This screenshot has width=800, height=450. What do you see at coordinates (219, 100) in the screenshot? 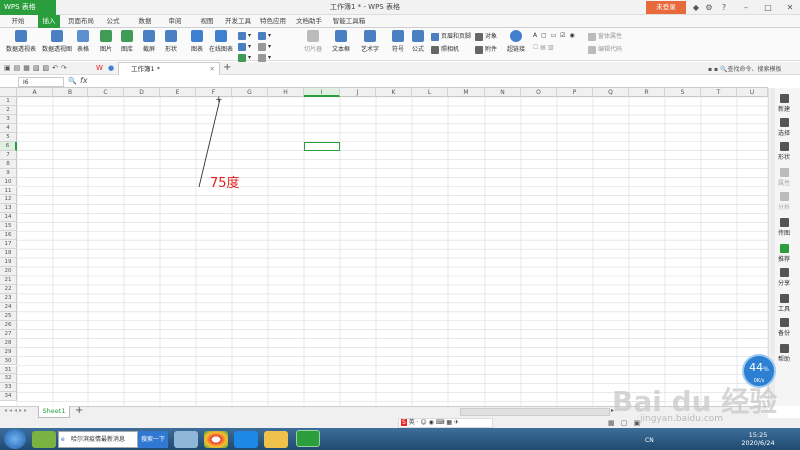
I see `crosshair-cursor-icon: +` at bounding box center [219, 100].